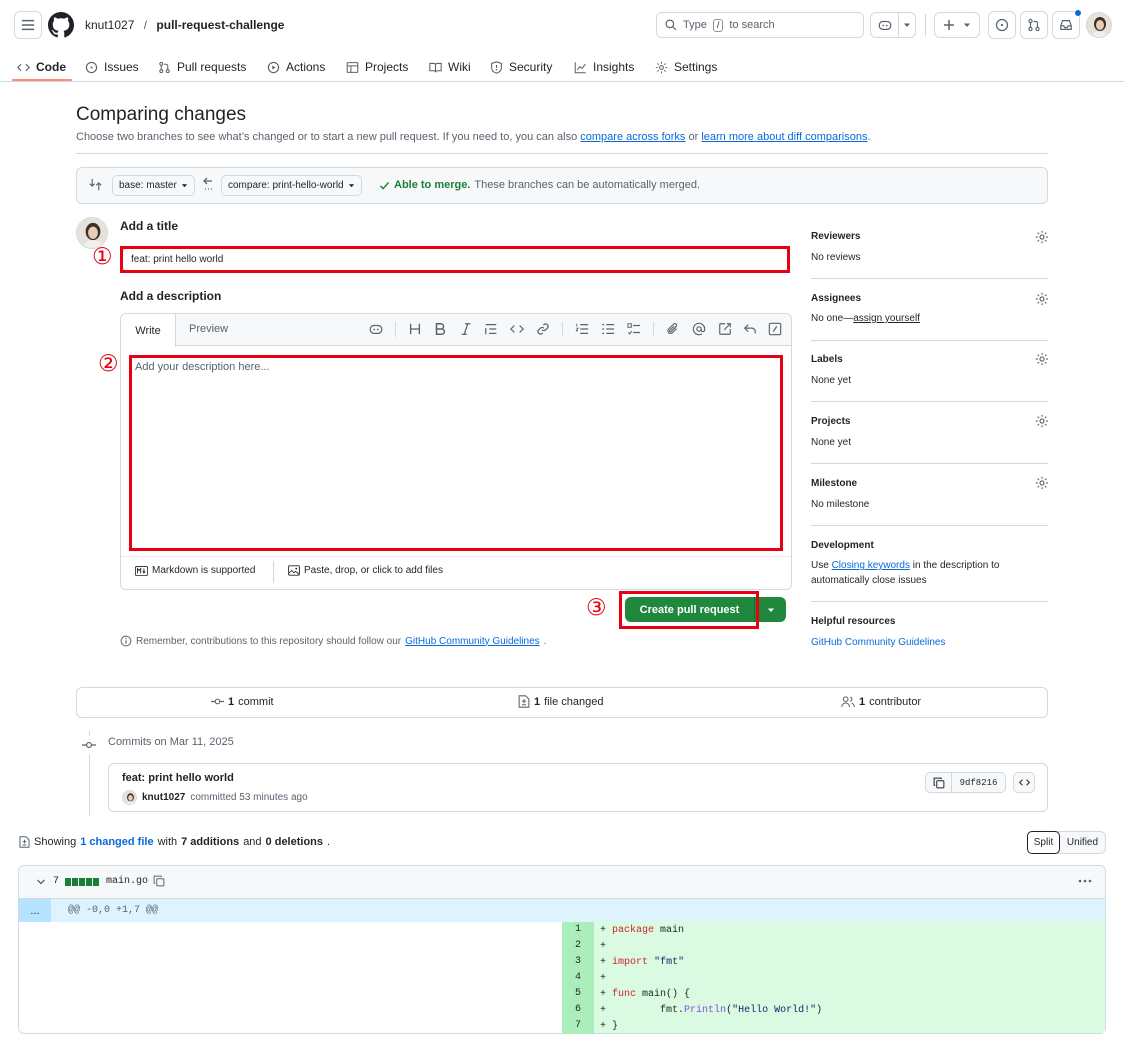  I want to click on reviewers-heading: Reviewers, so click(835, 236).